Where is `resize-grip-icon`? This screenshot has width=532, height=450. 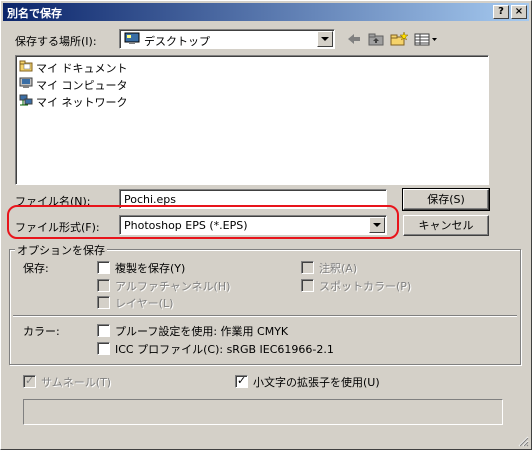 resize-grip-icon is located at coordinates (523, 441).